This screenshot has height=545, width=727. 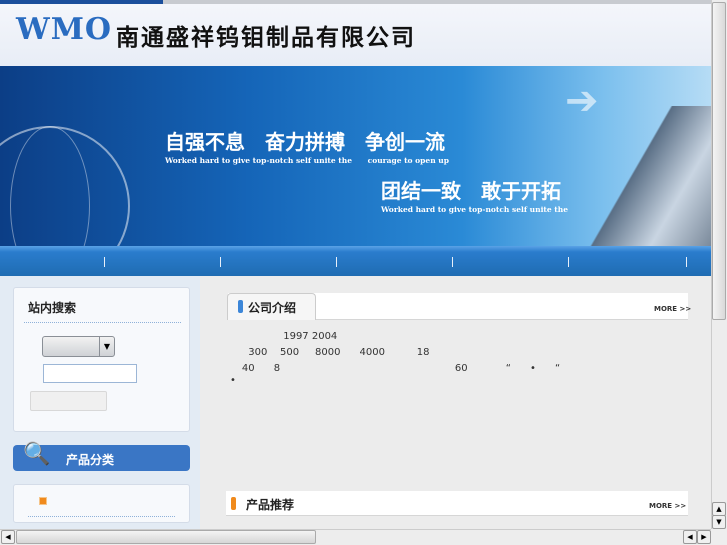 What do you see at coordinates (266, 38) in the screenshot?
I see `company-name: 南通盛祥钨钼制品有限公司` at bounding box center [266, 38].